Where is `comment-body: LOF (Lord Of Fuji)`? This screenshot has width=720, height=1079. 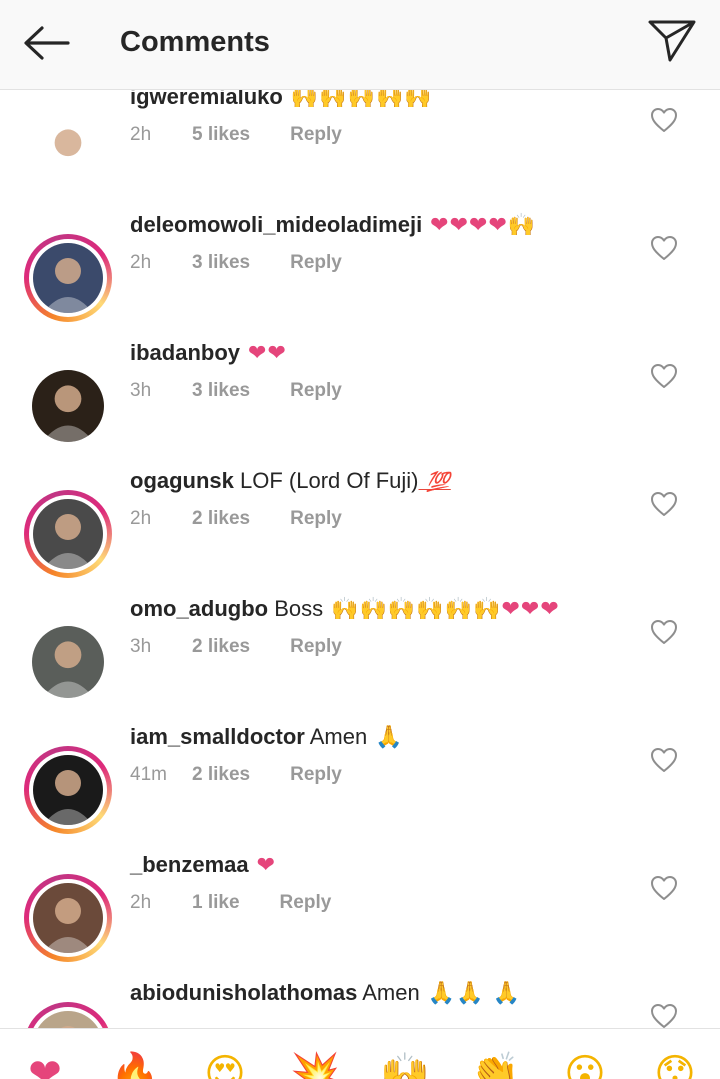 comment-body: LOF (Lord Of Fuji) is located at coordinates (326, 480).